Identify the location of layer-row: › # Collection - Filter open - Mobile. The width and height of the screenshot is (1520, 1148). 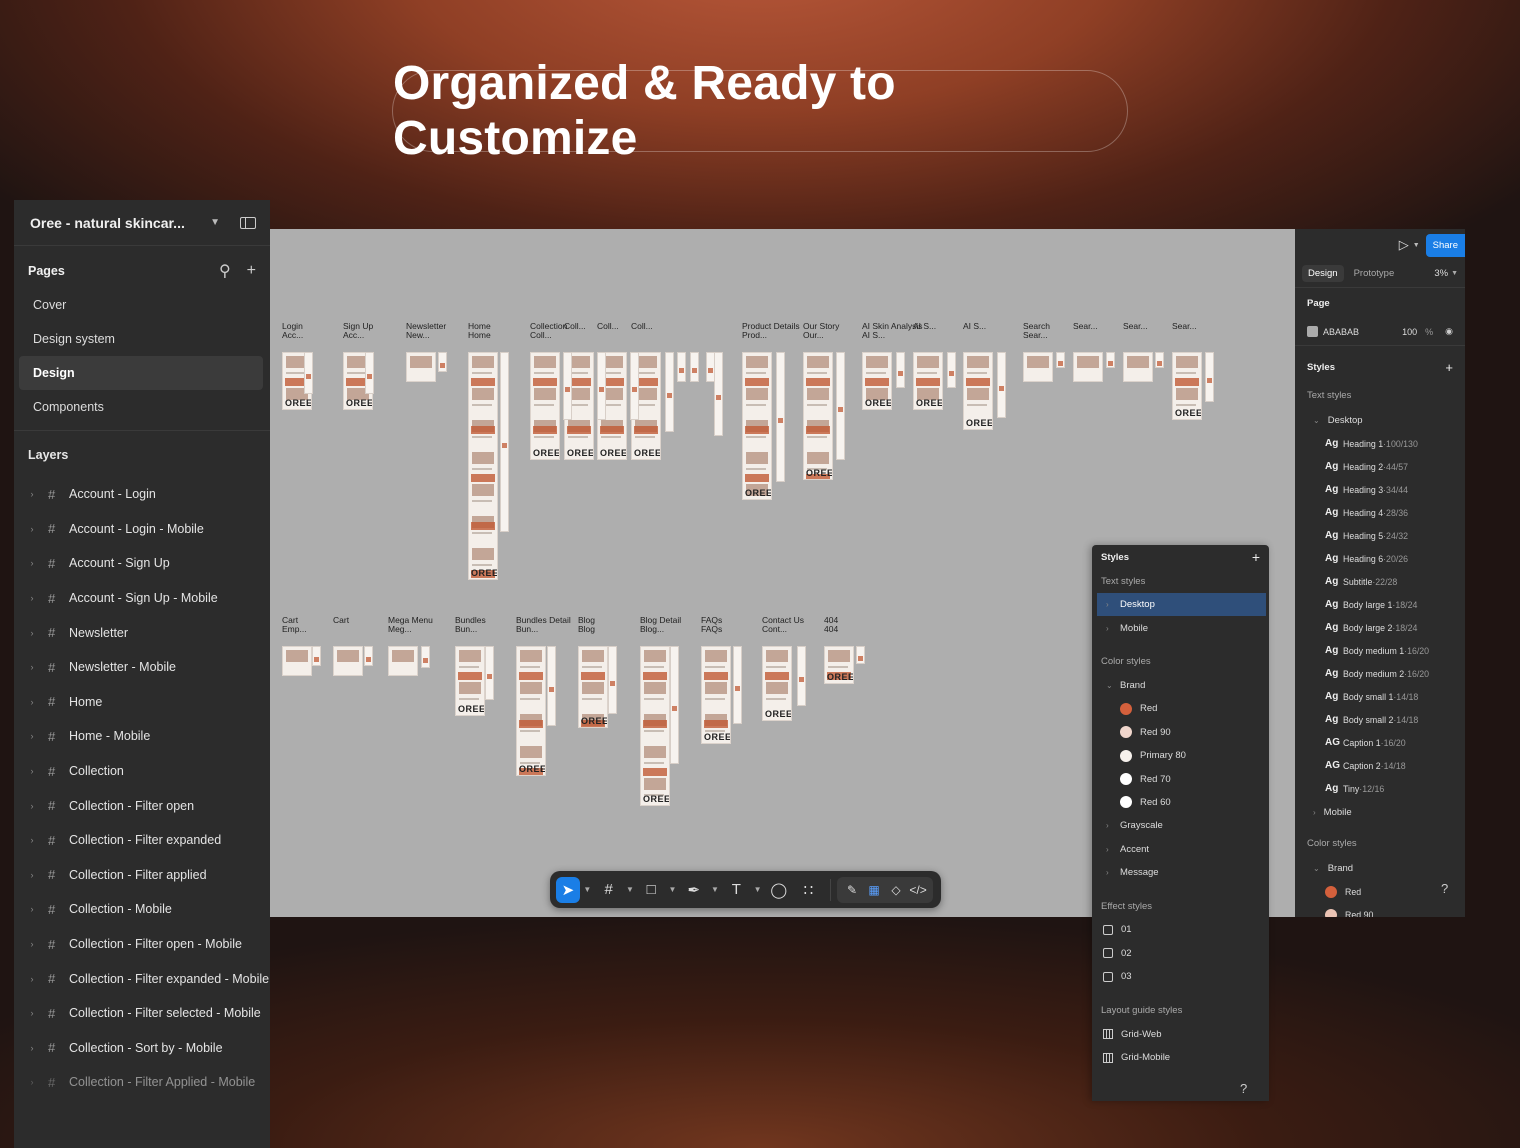
(142, 944).